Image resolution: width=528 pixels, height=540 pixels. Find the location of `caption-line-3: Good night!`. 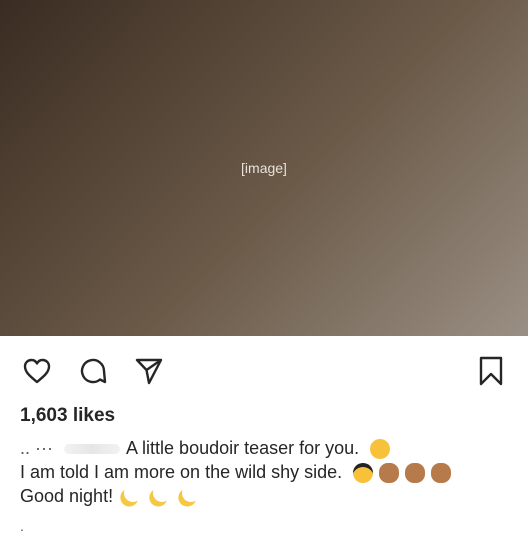

caption-line-3: Good night! is located at coordinates (264, 496).